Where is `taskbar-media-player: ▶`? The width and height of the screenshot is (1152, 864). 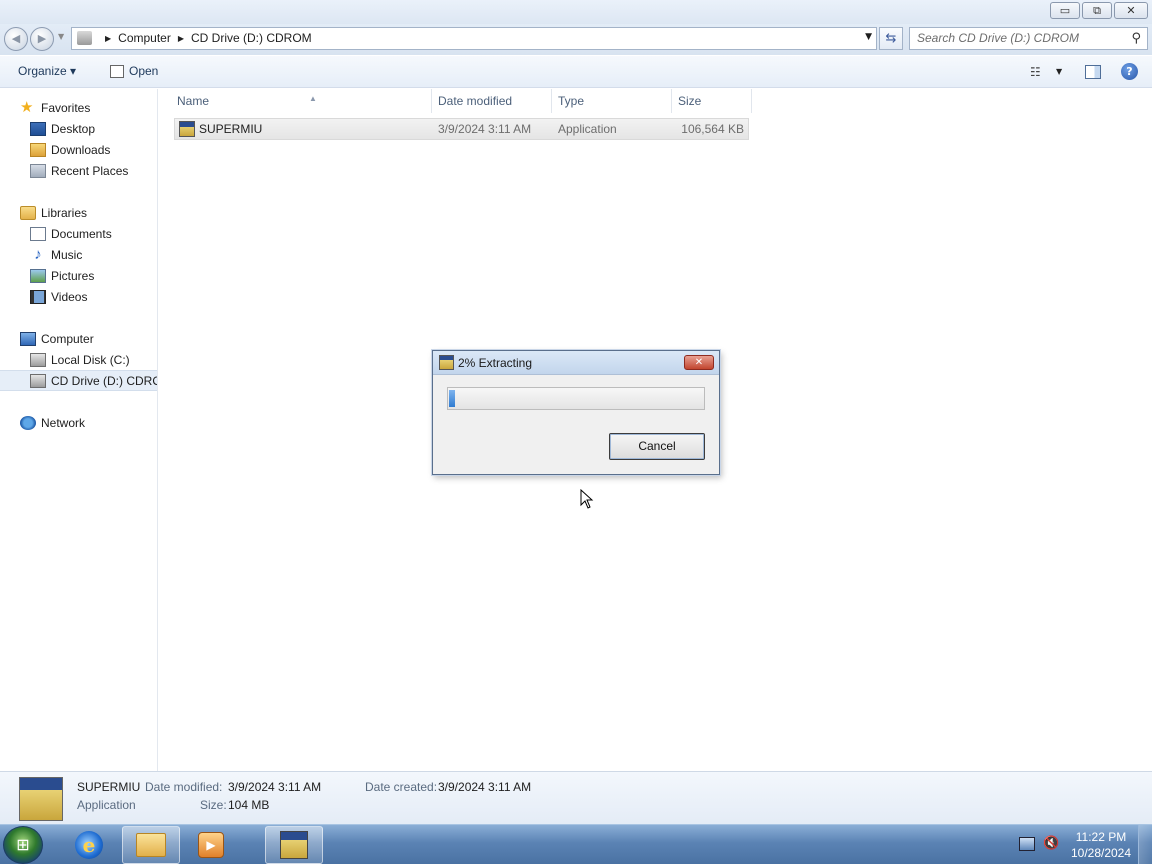
taskbar-media-player: ▶ is located at coordinates (211, 845).